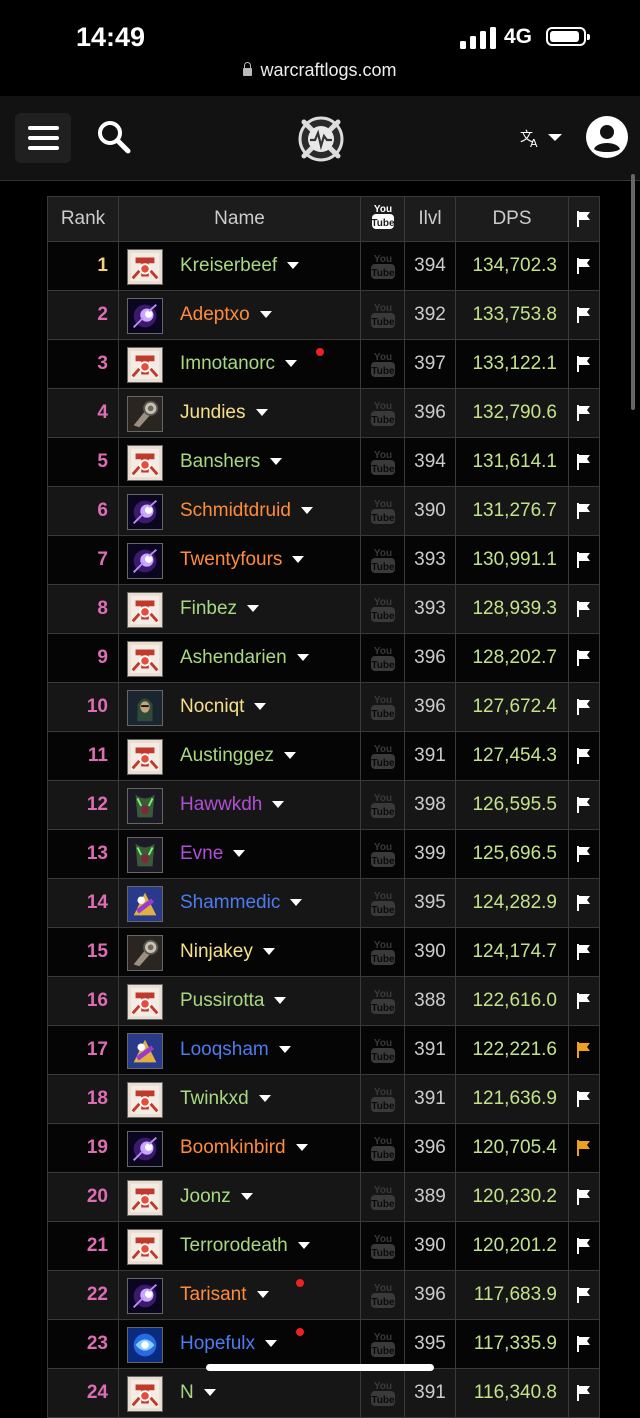 Image resolution: width=640 pixels, height=1418 pixels. Describe the element at coordinates (83, 219) in the screenshot. I see `header-rank: Rank` at that location.